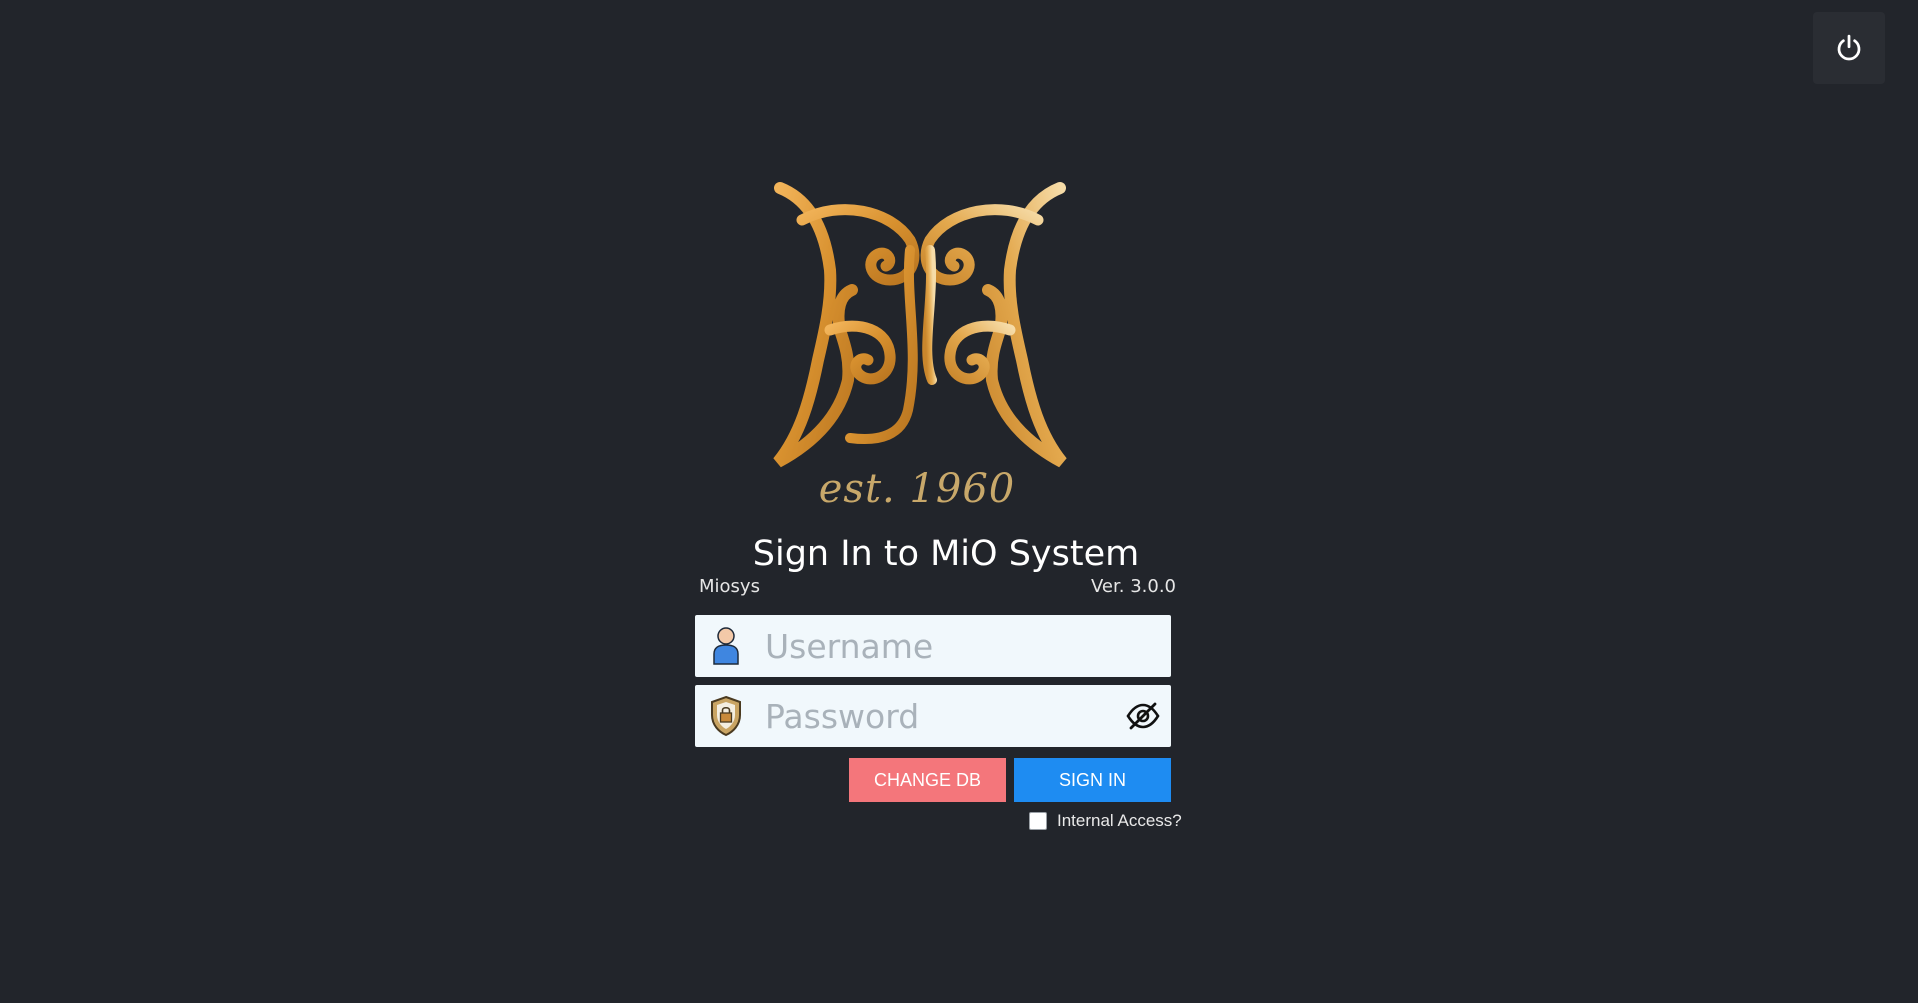 Image resolution: width=1918 pixels, height=1003 pixels. I want to click on password-field, so click(933, 716).